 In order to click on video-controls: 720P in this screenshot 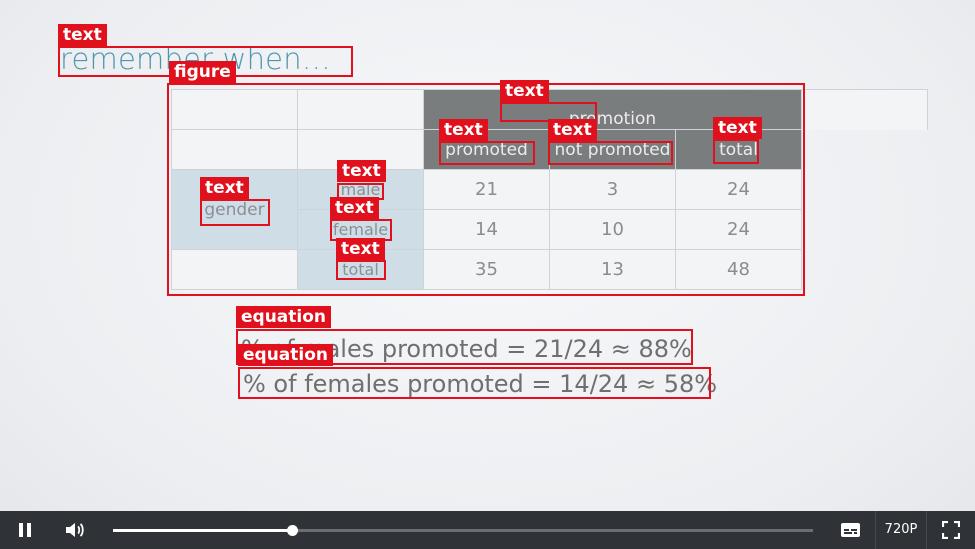, I will do `click(487, 530)`.